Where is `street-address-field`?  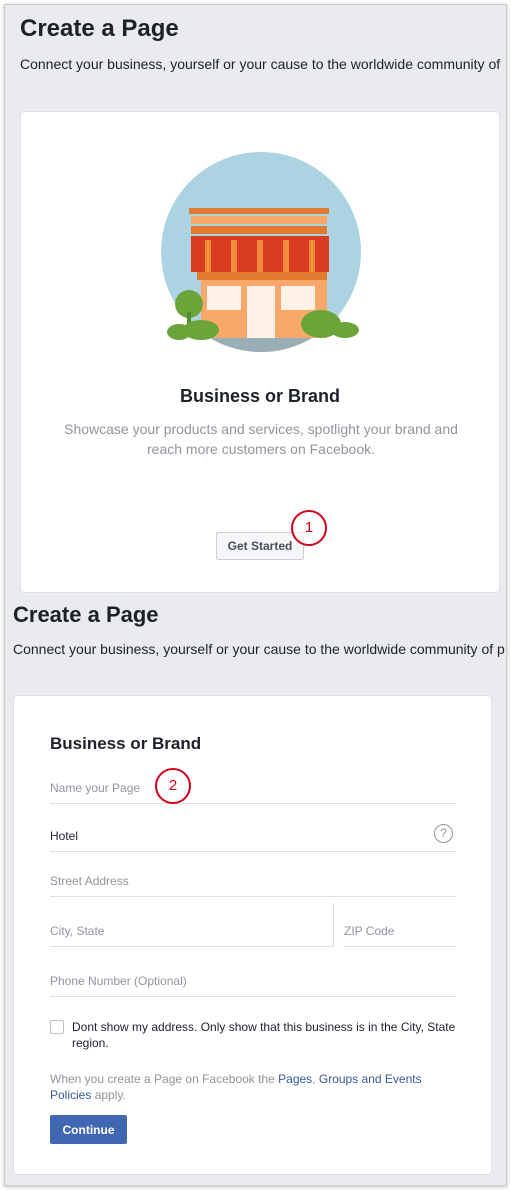 street-address-field is located at coordinates (253, 881).